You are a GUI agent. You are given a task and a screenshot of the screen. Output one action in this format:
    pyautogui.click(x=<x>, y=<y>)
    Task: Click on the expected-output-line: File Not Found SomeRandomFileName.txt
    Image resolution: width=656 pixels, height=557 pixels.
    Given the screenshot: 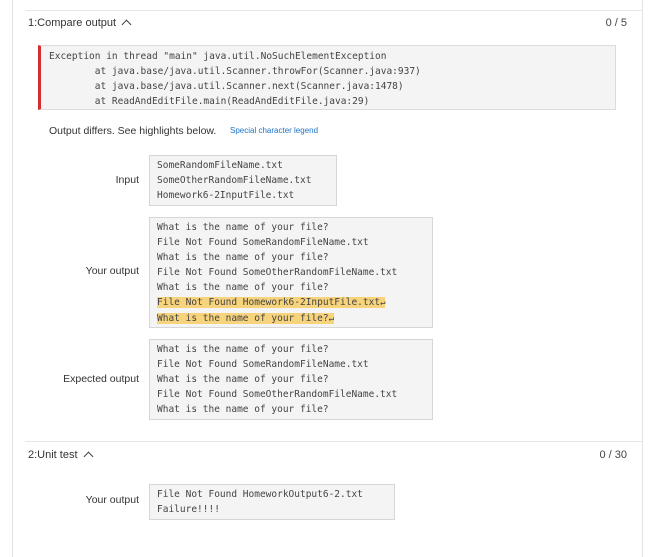 What is the action you would take?
    pyautogui.click(x=263, y=364)
    